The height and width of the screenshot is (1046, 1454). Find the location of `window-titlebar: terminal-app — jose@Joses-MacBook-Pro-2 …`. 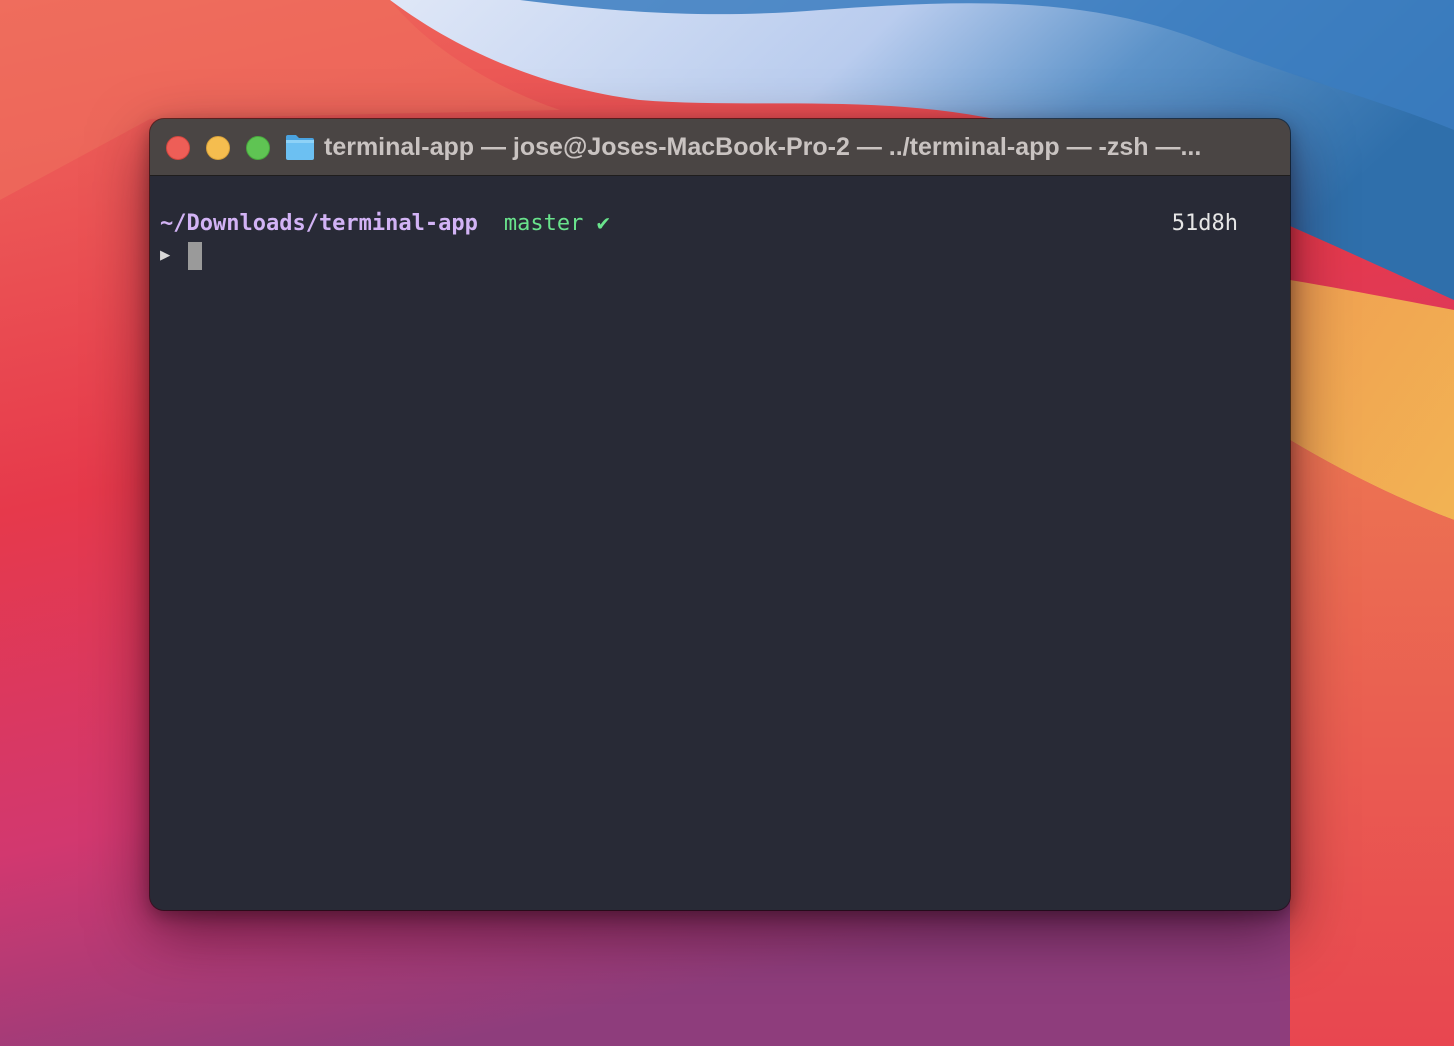

window-titlebar: terminal-app — jose@Joses-MacBook-Pro-2 … is located at coordinates (720, 147).